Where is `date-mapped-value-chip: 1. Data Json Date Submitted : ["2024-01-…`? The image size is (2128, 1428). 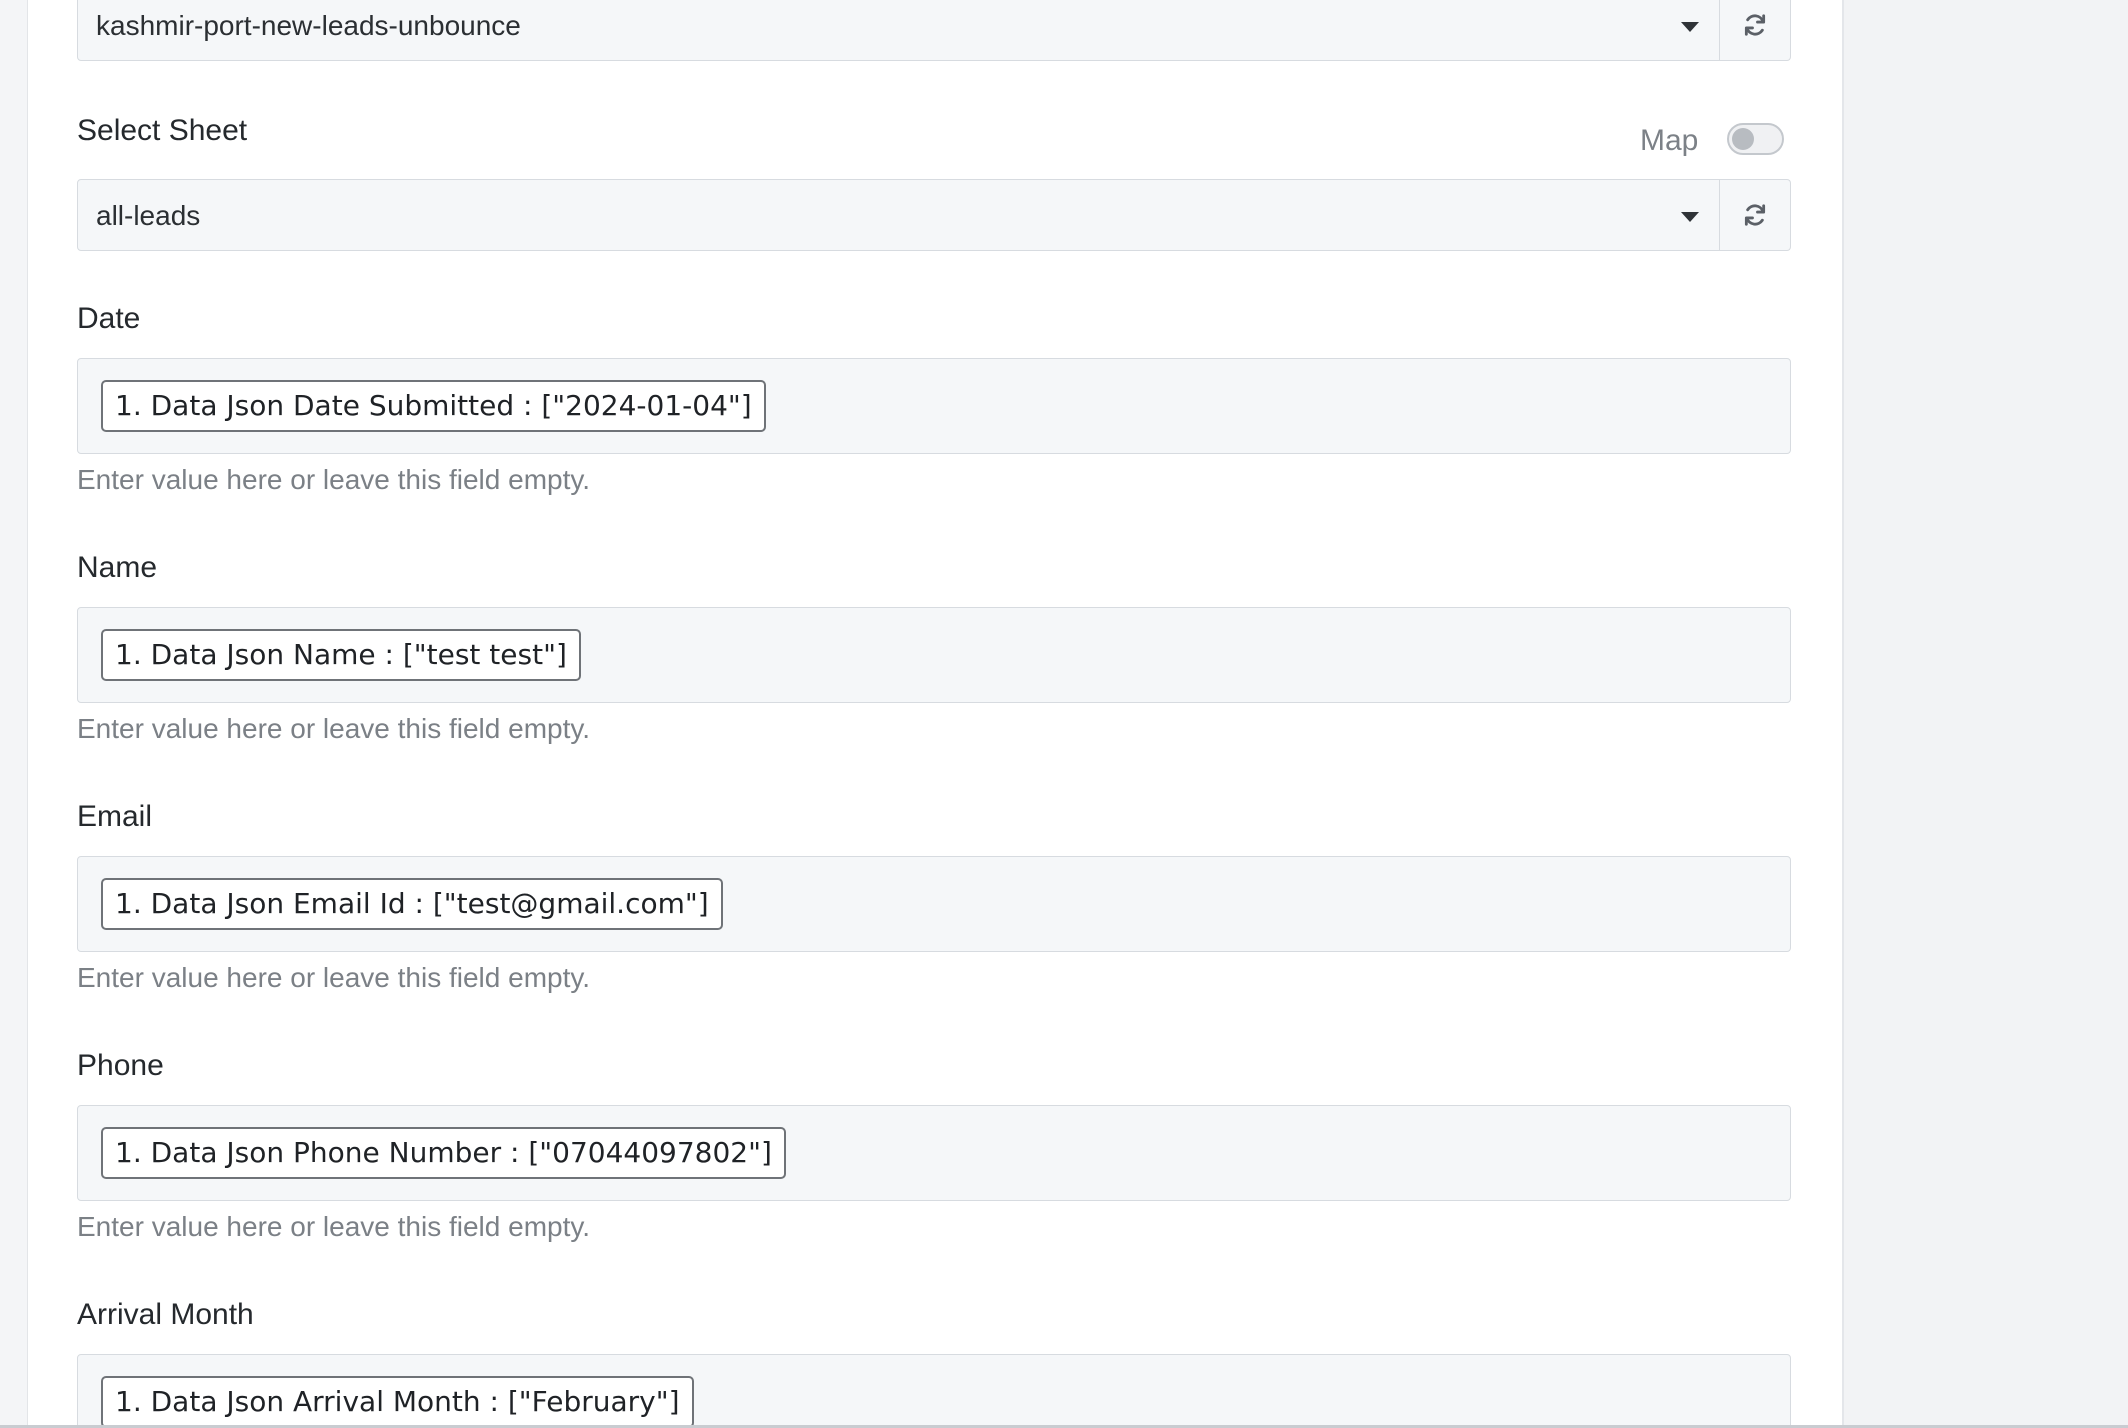
date-mapped-value-chip: 1. Data Json Date Submitted : ["2024-01-… is located at coordinates (433, 406).